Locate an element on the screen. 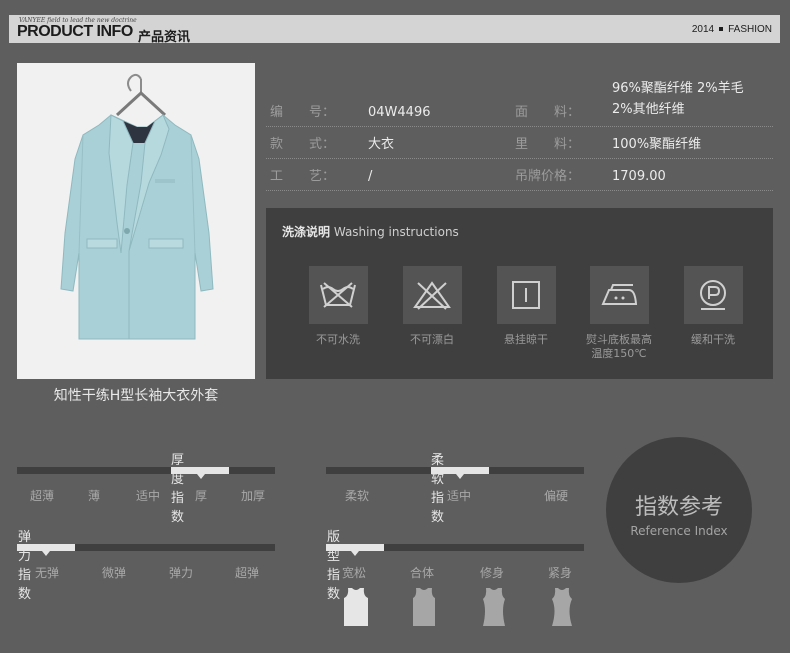 The height and width of the screenshot is (653, 790). thickness-option: 加厚 is located at coordinates (253, 496).